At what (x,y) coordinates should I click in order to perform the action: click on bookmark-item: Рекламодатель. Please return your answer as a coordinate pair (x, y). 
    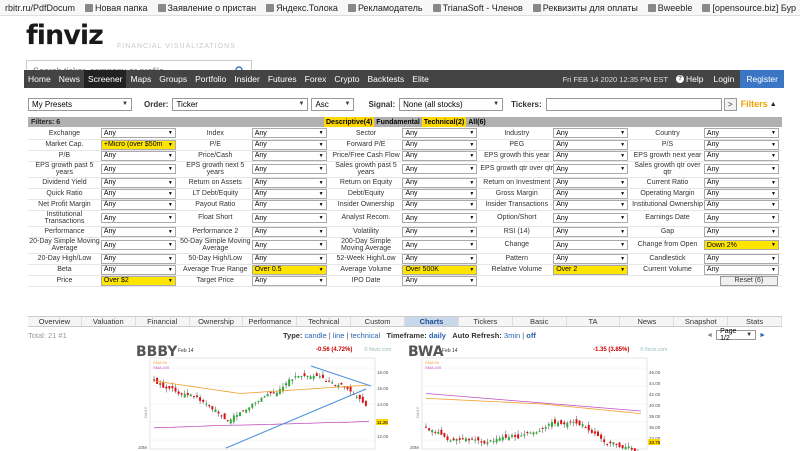
    Looking at the image, I should click on (385, 8).